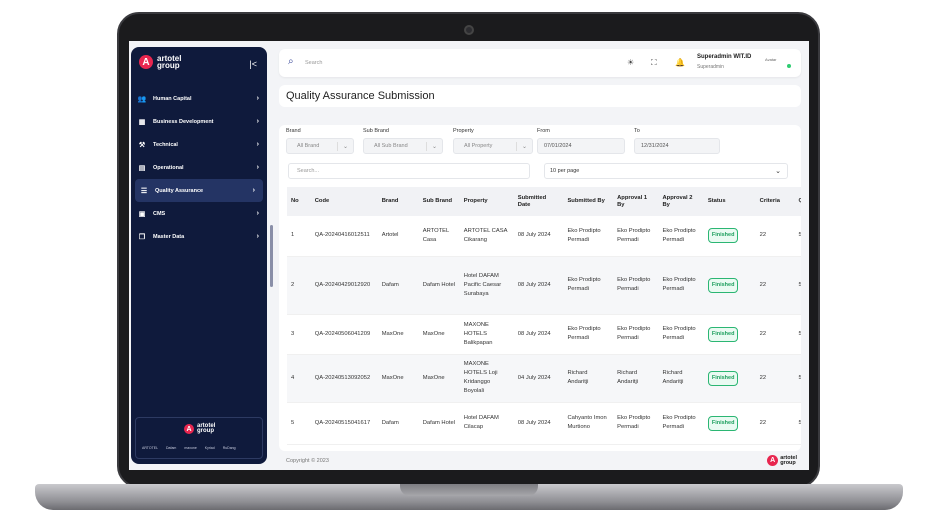 This screenshot has width=937, height=527. I want to click on table-cell: 4, so click(299, 378).